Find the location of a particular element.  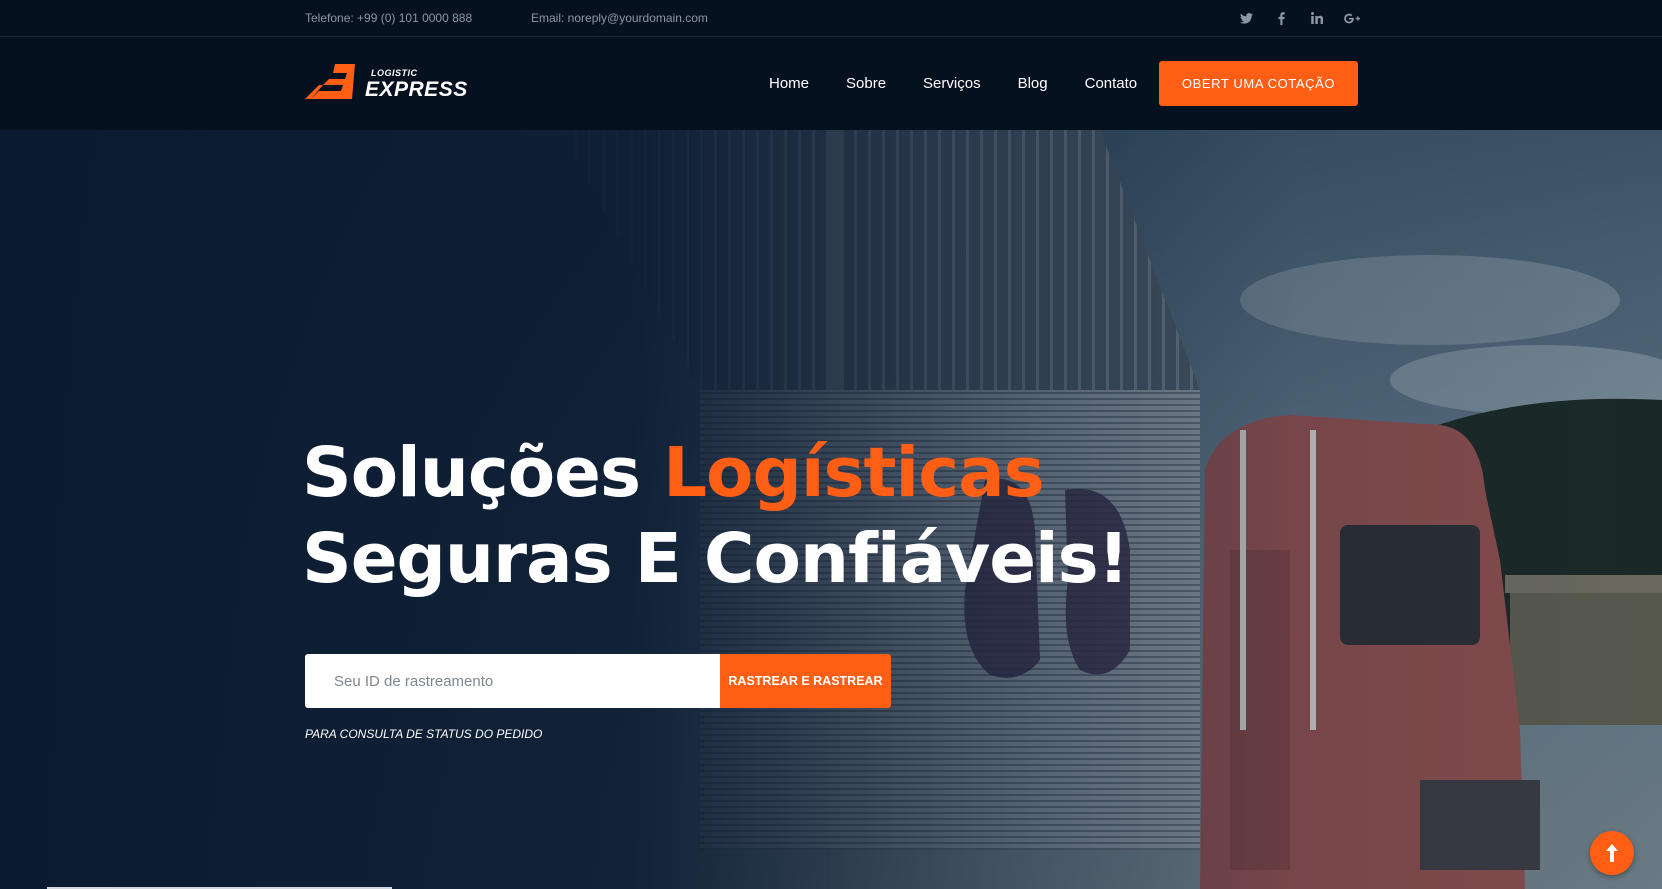

headline-accent: Logísticas is located at coordinates (854, 473).